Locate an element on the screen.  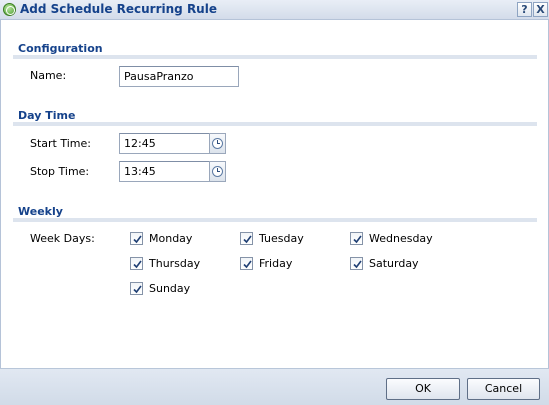
start-time-input is located at coordinates (164, 143).